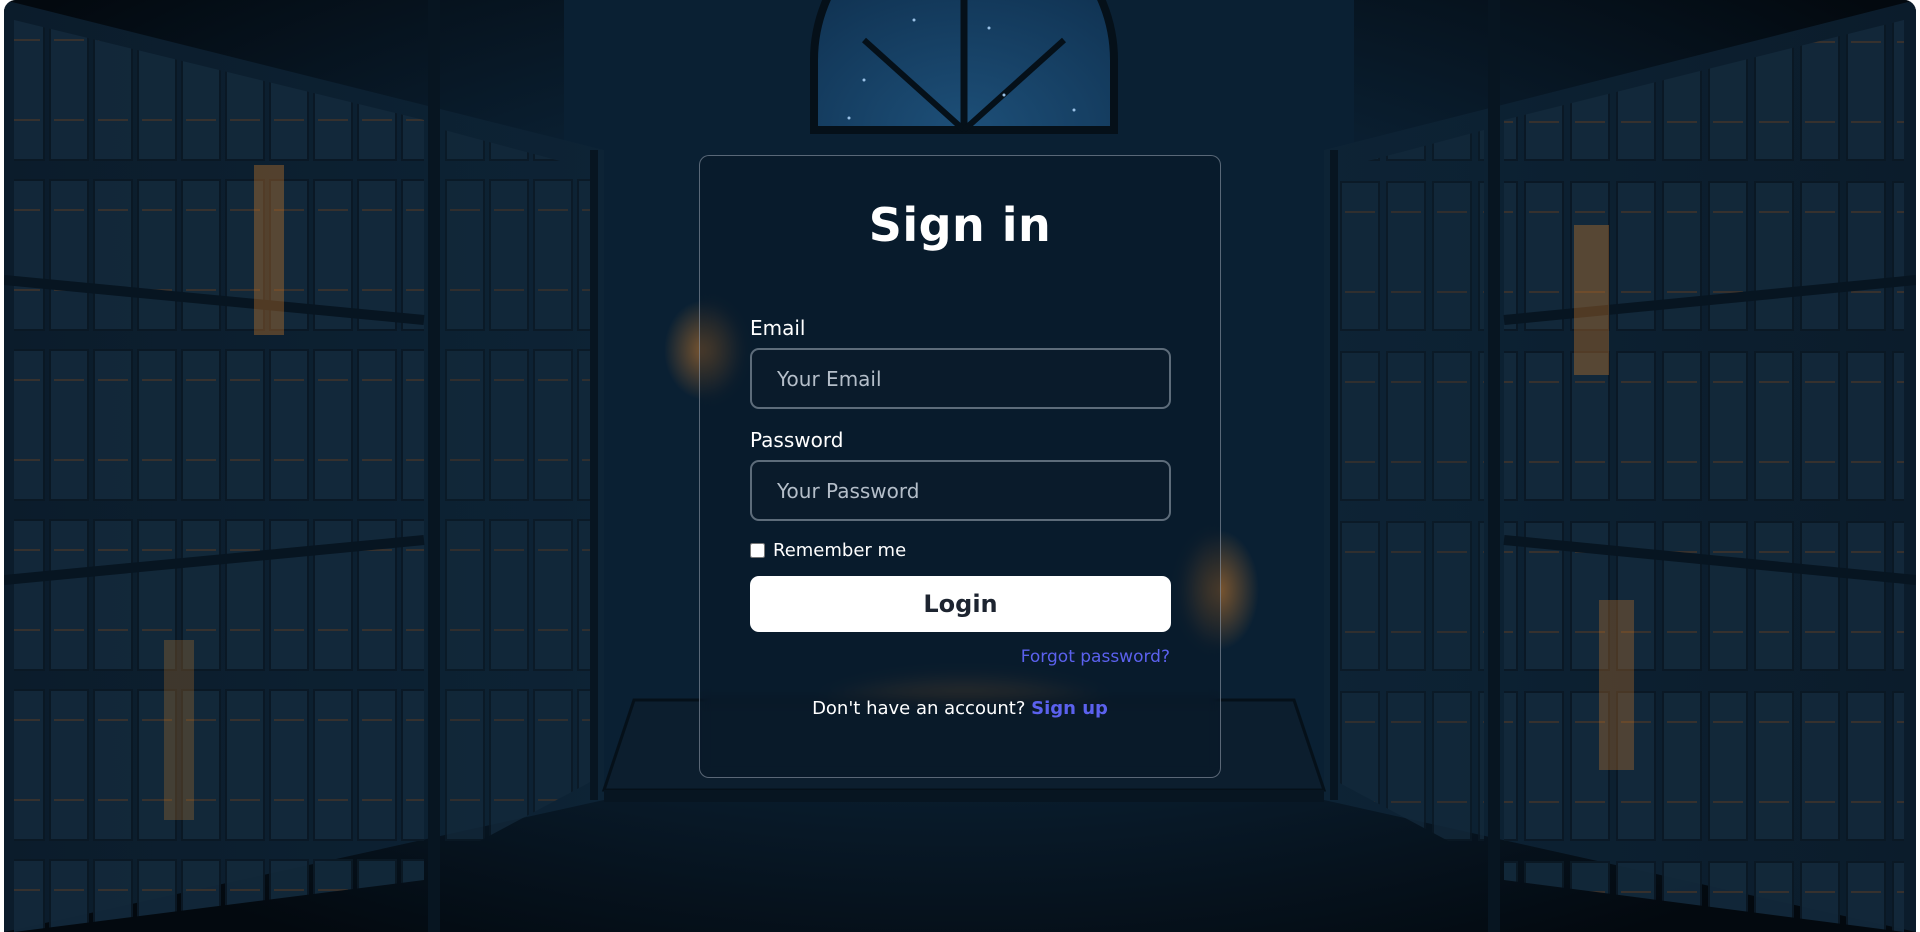 The height and width of the screenshot is (932, 1920). What do you see at coordinates (757, 551) in the screenshot?
I see `remember-me-checkbox` at bounding box center [757, 551].